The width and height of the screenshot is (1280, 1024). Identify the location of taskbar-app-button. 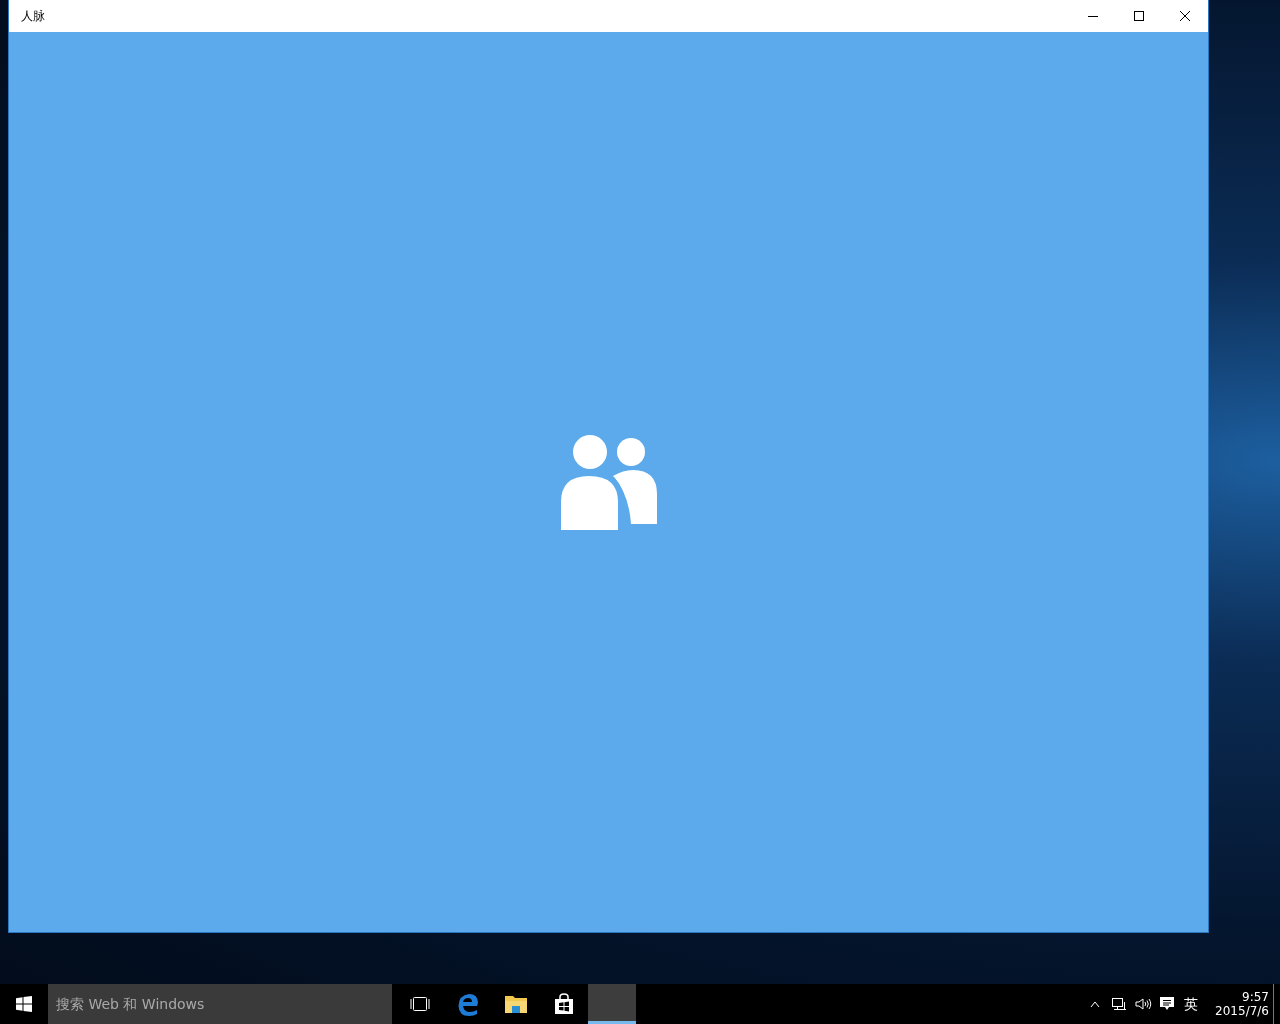
(612, 1004).